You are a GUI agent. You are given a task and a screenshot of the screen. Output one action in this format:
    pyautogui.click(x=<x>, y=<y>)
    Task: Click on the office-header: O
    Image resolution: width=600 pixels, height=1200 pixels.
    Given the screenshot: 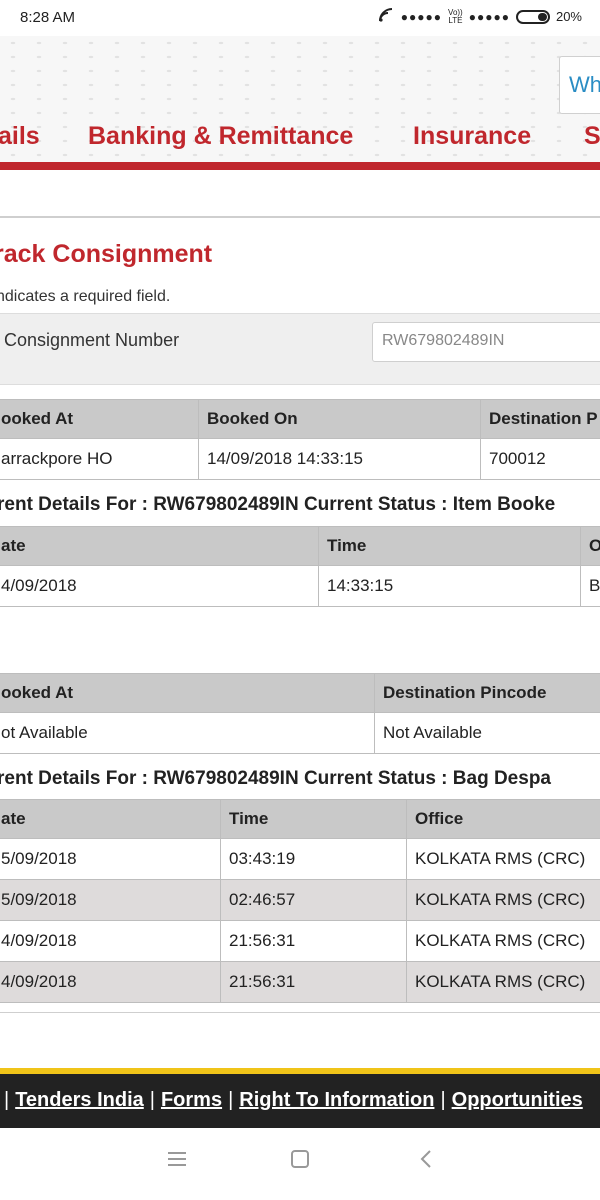 What is the action you would take?
    pyautogui.click(x=590, y=546)
    